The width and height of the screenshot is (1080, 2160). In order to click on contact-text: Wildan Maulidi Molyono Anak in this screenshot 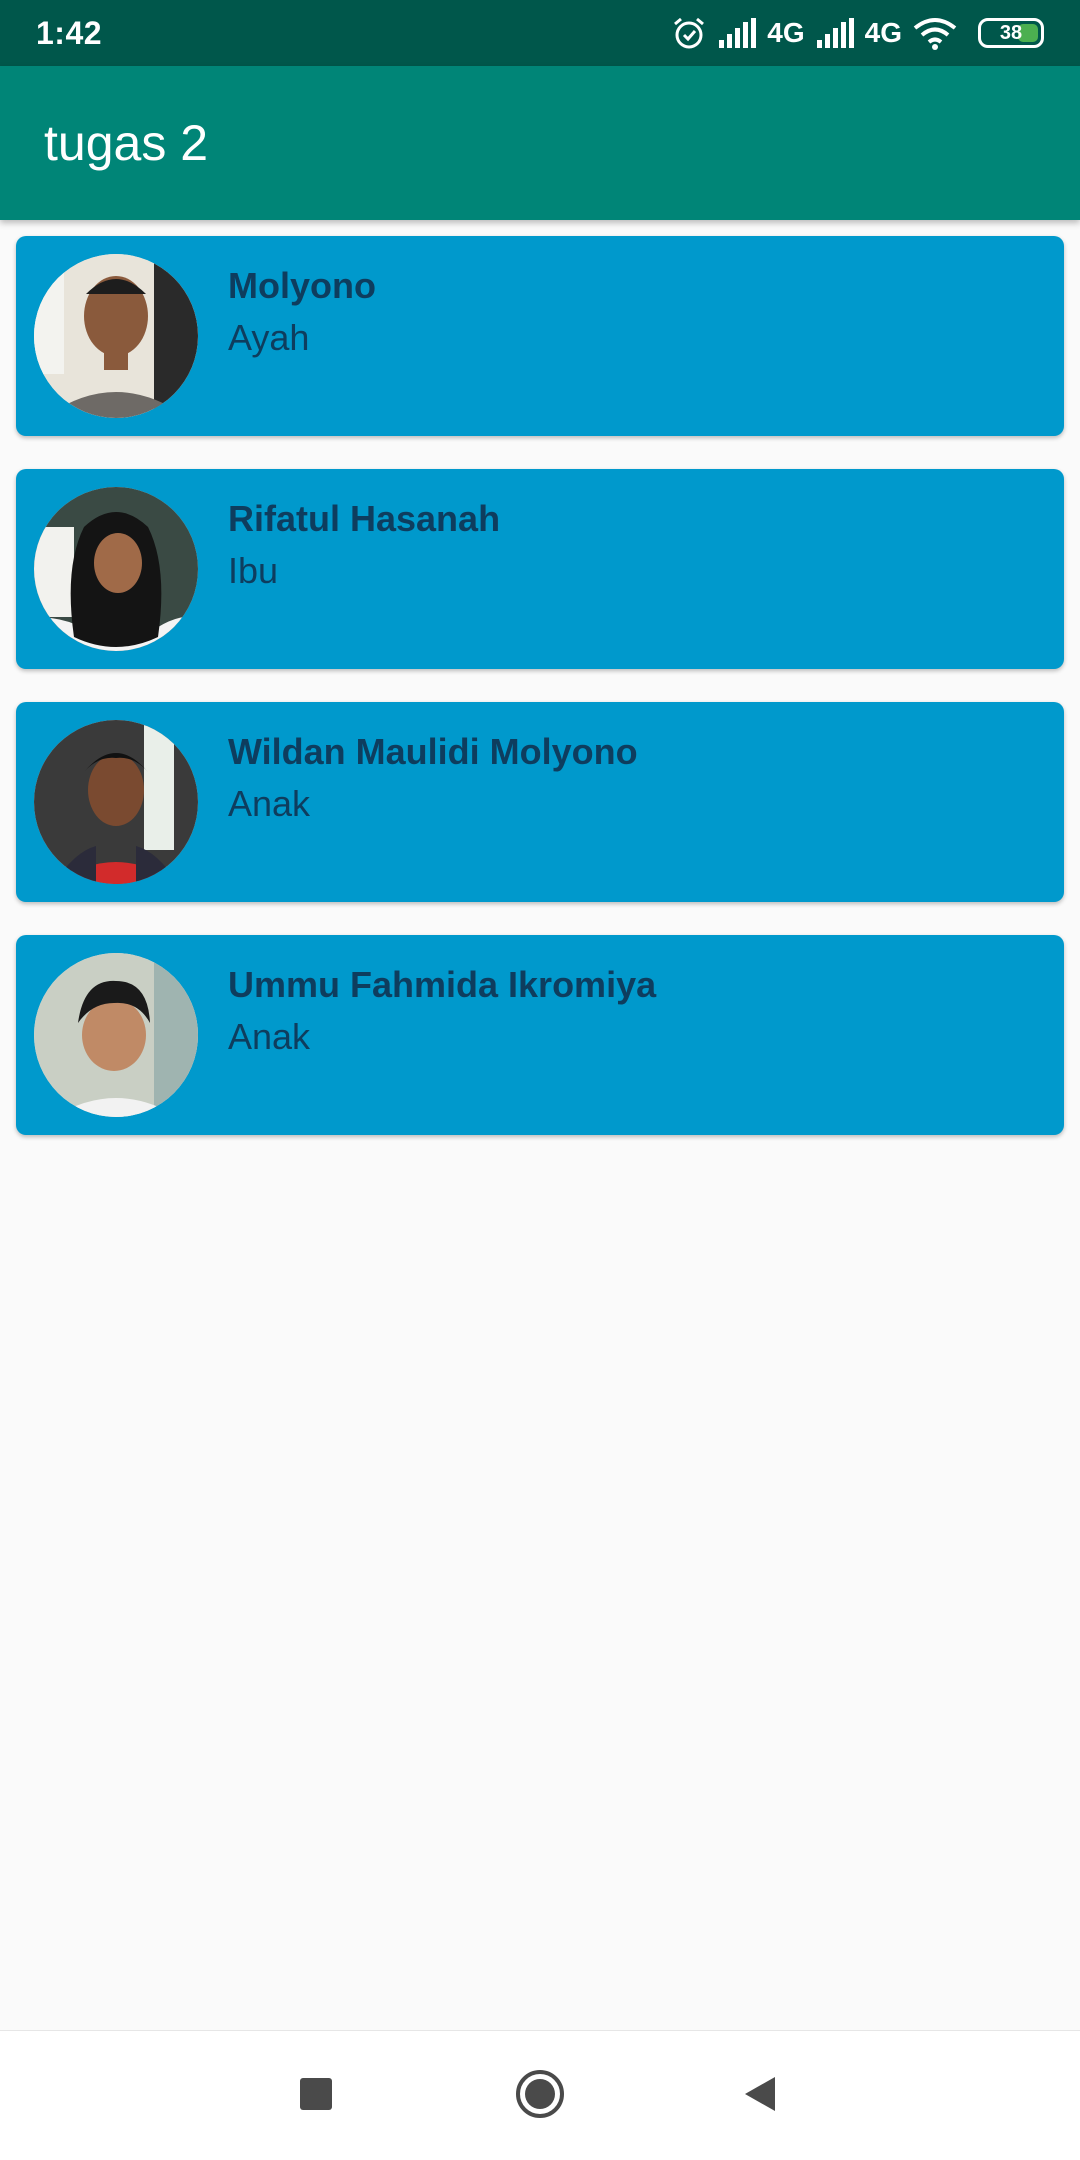, I will do `click(433, 776)`.